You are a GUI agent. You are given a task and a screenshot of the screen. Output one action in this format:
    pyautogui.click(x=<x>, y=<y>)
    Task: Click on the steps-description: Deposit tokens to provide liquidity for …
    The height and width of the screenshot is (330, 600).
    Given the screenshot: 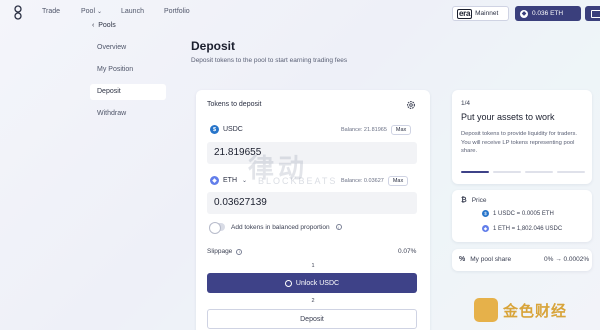 What is the action you would take?
    pyautogui.click(x=519, y=142)
    